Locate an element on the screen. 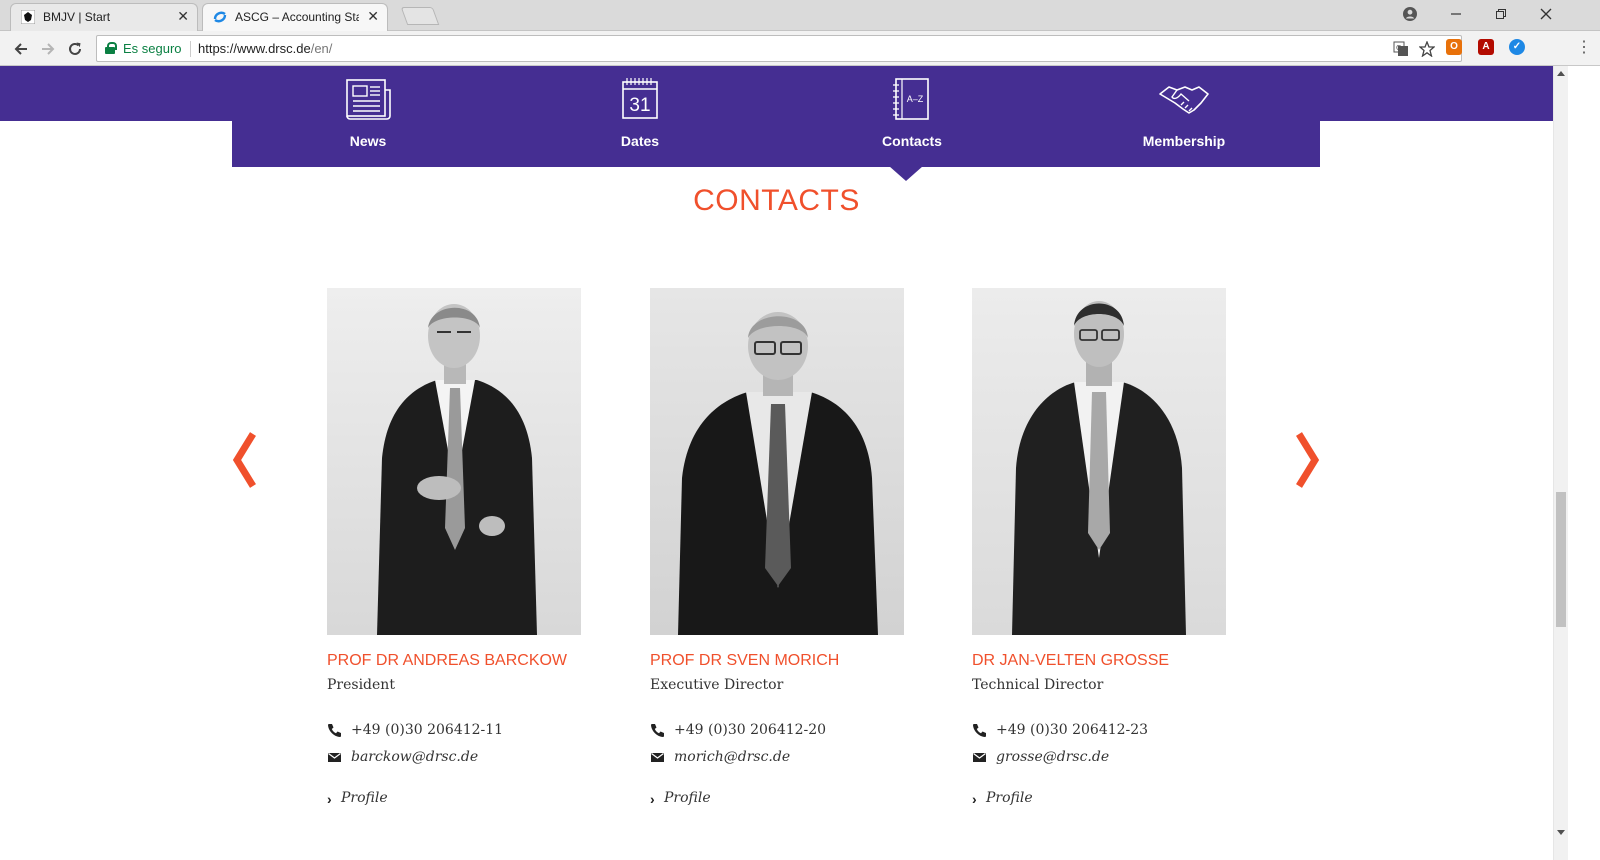  lock-icon is located at coordinates (111, 48).